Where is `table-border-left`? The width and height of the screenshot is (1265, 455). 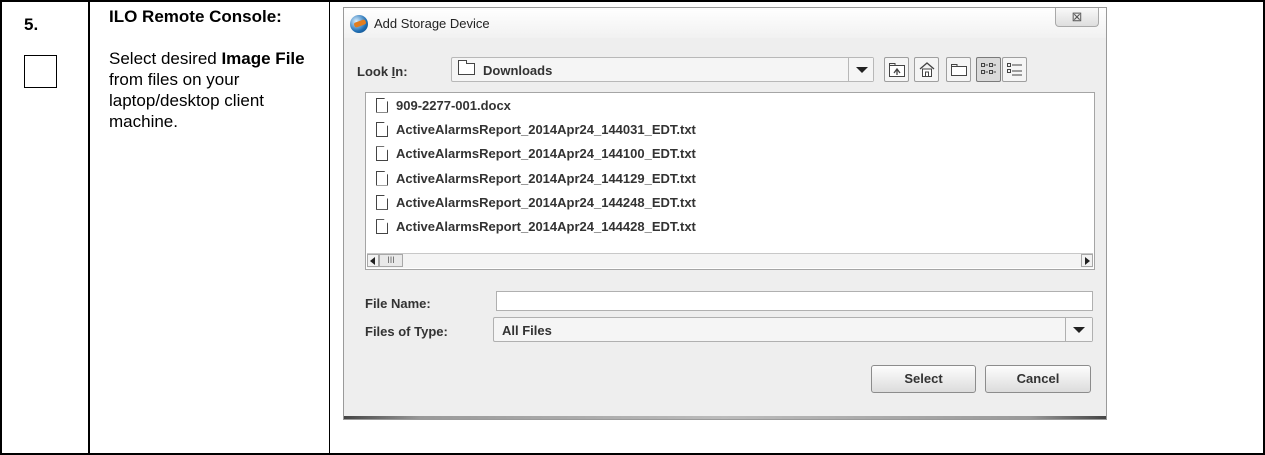 table-border-left is located at coordinates (1, 227).